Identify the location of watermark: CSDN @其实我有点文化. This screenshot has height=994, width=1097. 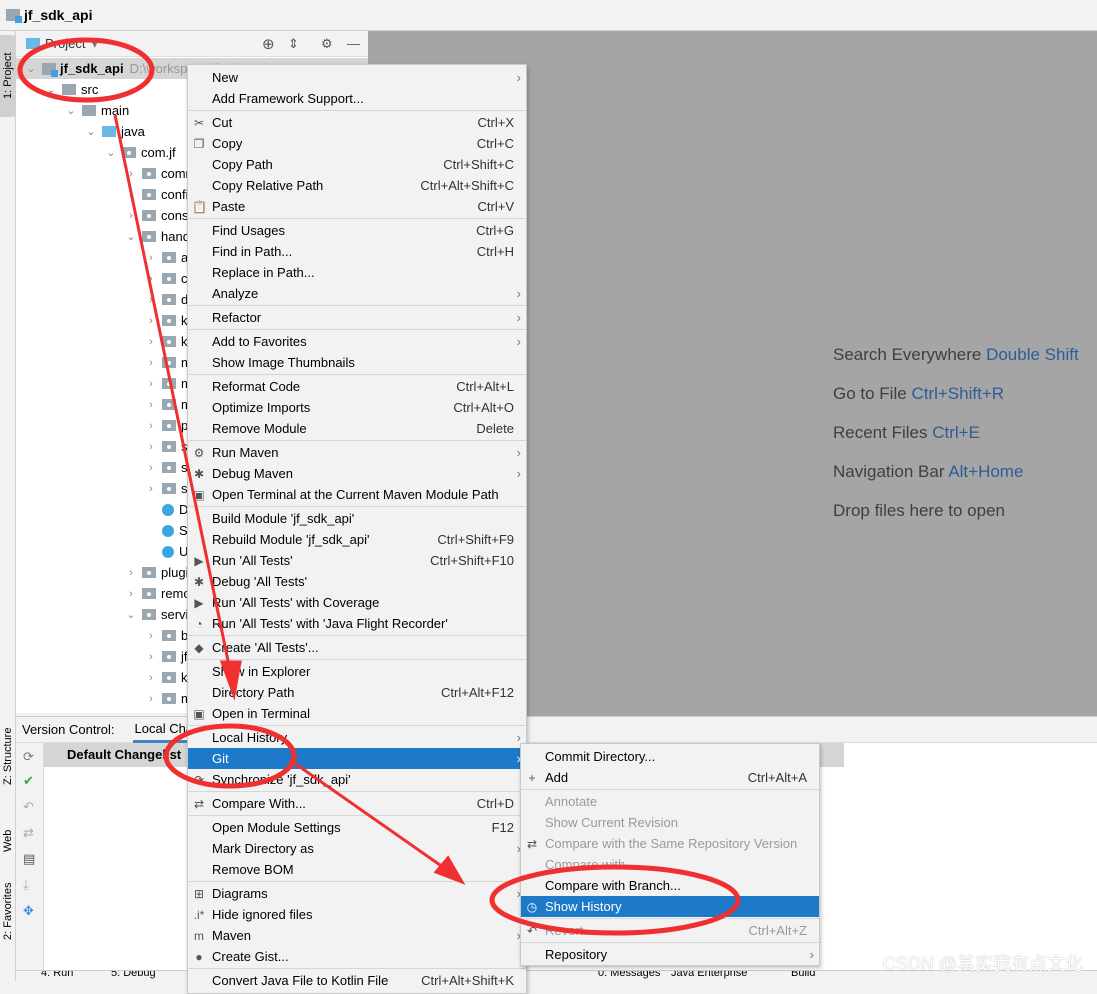
(982, 964).